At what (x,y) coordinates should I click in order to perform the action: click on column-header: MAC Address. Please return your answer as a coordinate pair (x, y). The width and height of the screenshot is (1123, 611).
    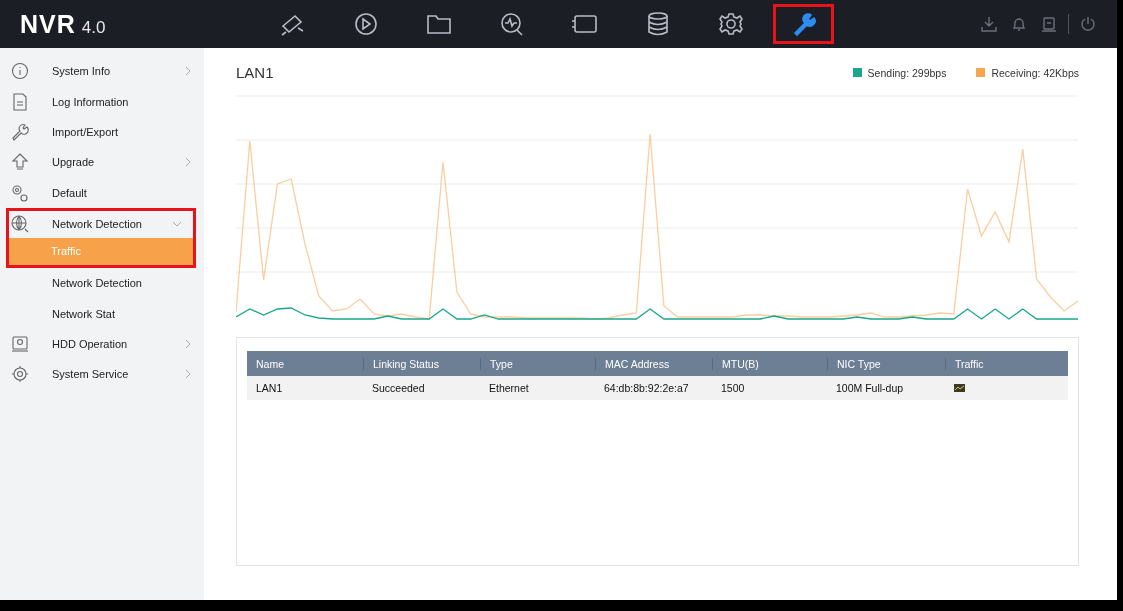
    Looking at the image, I should click on (653, 363).